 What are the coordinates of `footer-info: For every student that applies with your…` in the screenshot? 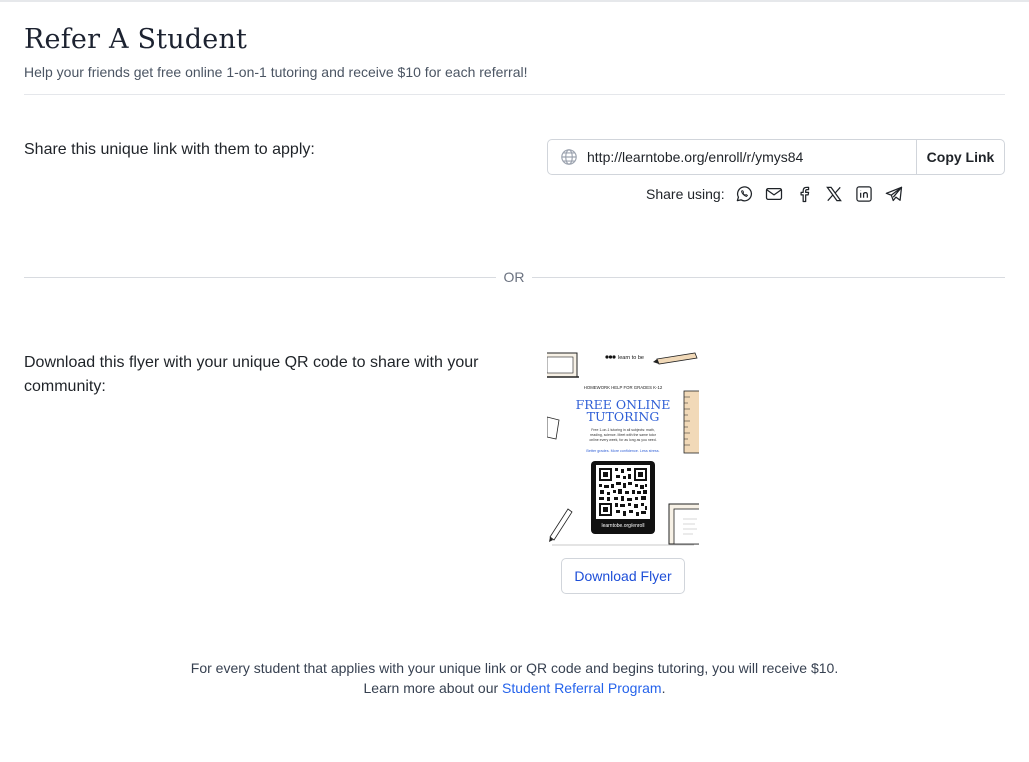 It's located at (514, 668).